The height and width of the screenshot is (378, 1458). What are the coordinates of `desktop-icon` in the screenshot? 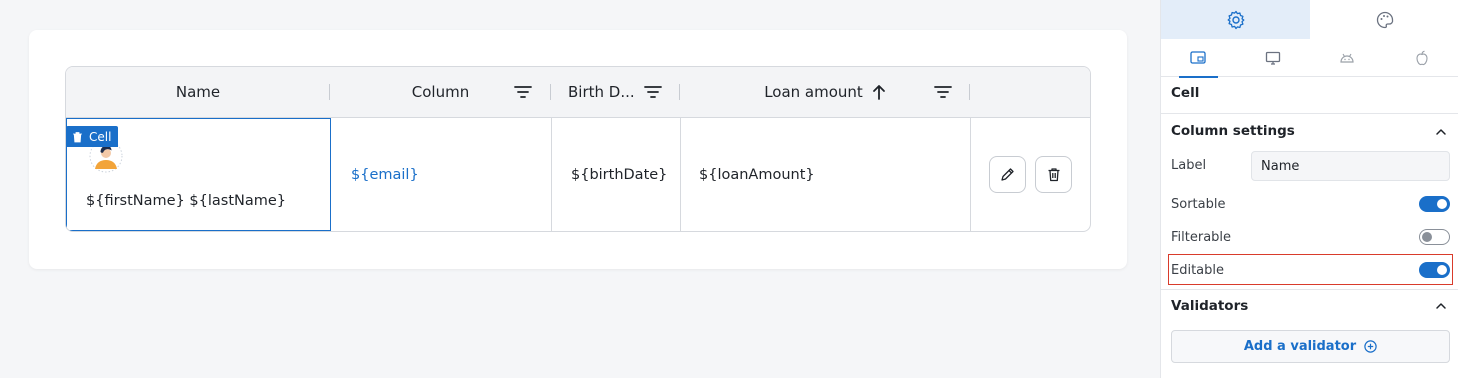 It's located at (1272, 58).